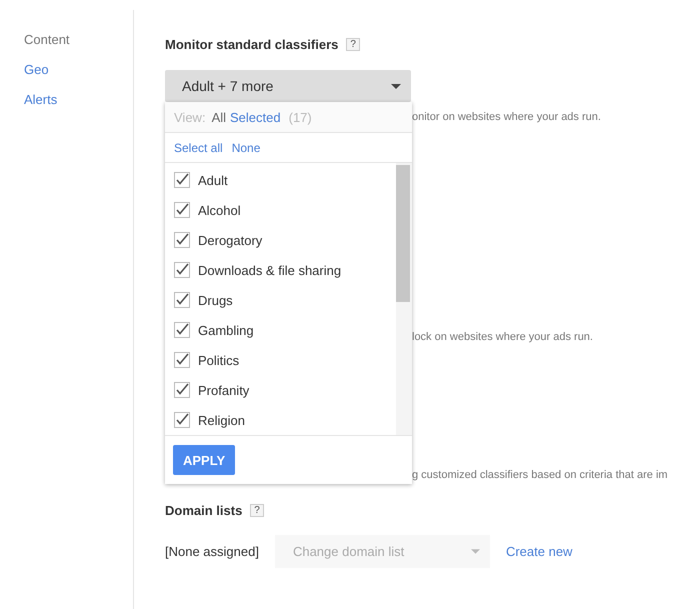  I want to click on assigned-text: [None assigned], so click(212, 551).